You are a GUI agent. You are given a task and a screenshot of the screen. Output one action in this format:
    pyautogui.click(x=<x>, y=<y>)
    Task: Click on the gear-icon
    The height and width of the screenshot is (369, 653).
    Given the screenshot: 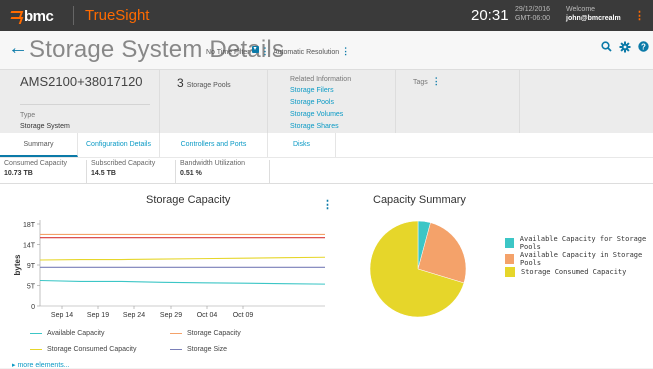 What is the action you would take?
    pyautogui.click(x=625, y=48)
    